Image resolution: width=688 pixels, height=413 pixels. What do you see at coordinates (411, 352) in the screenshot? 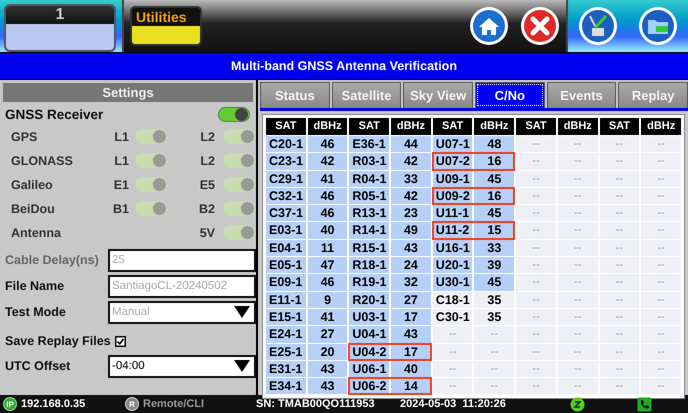
I see `table-cell: 17` at bounding box center [411, 352].